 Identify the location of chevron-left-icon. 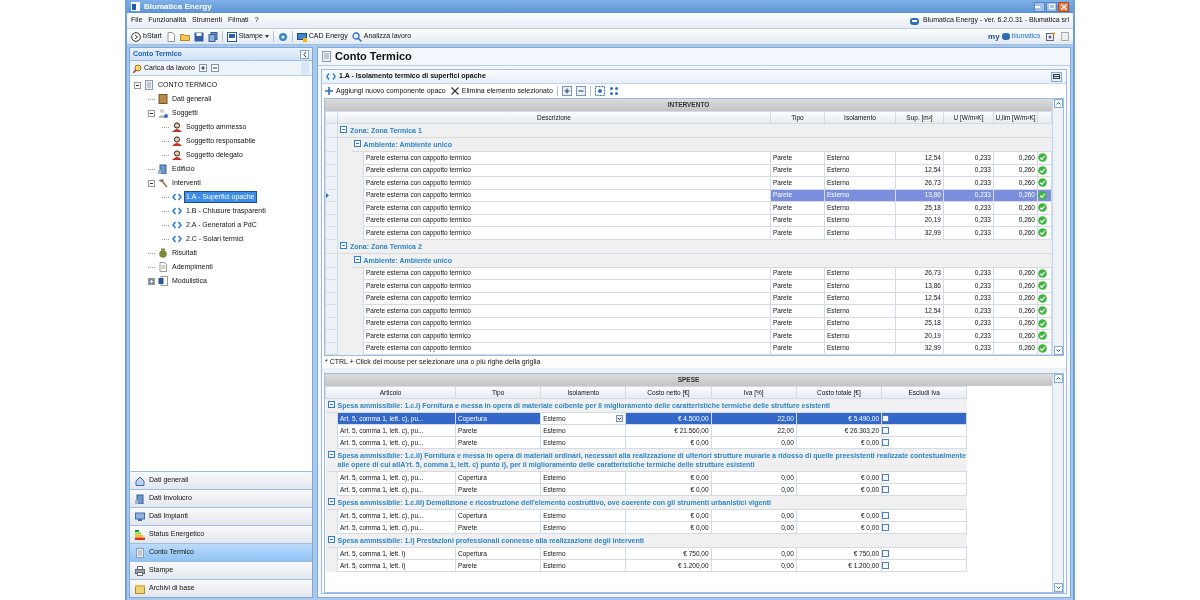
(304, 54).